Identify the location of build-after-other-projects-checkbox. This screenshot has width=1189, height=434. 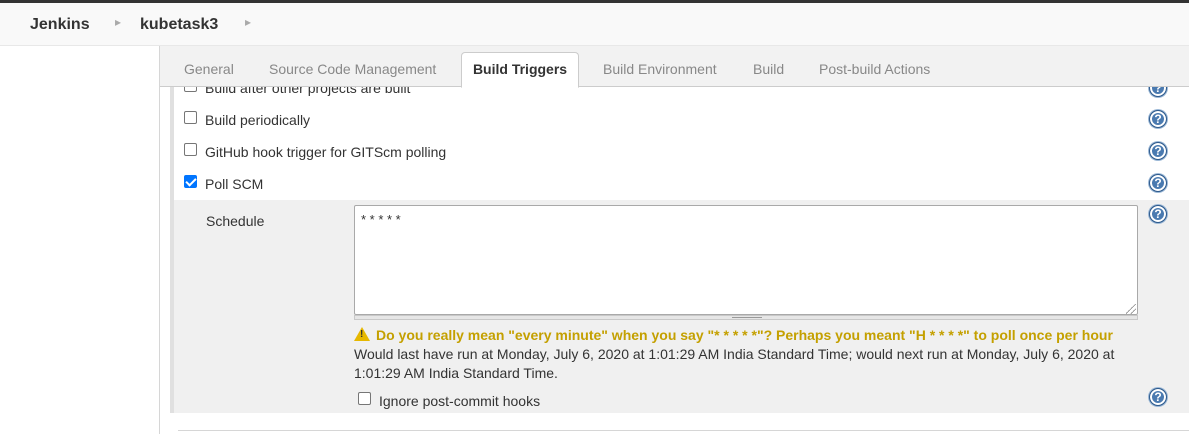
(190, 90).